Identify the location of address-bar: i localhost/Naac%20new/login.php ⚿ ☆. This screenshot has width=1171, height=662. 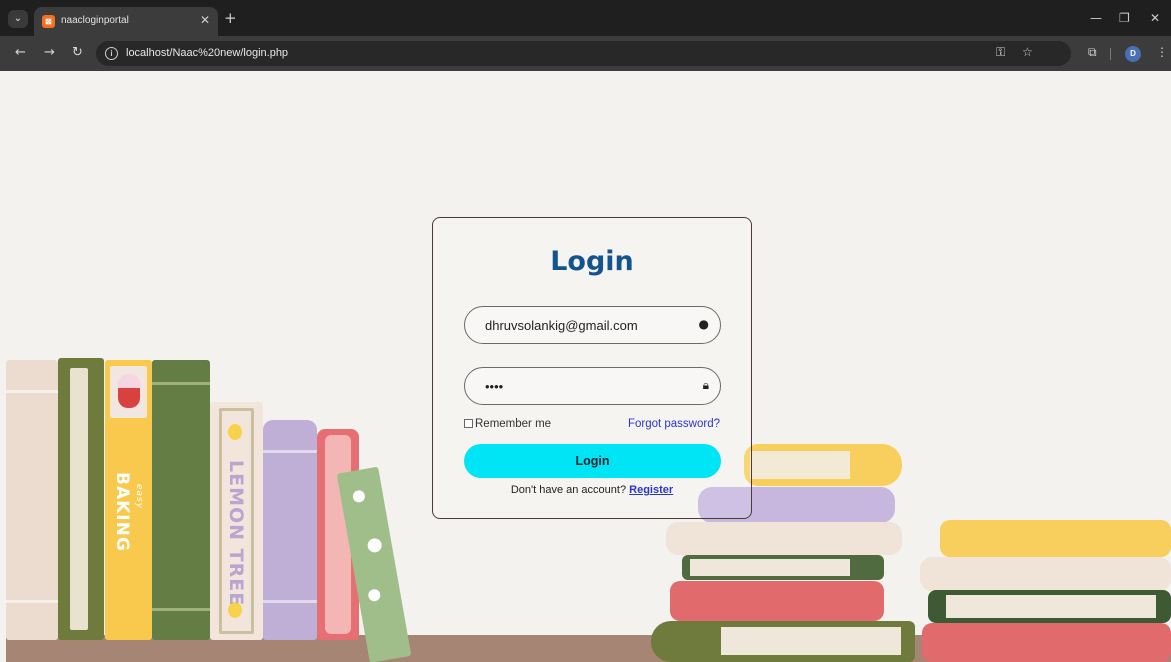
(583, 53).